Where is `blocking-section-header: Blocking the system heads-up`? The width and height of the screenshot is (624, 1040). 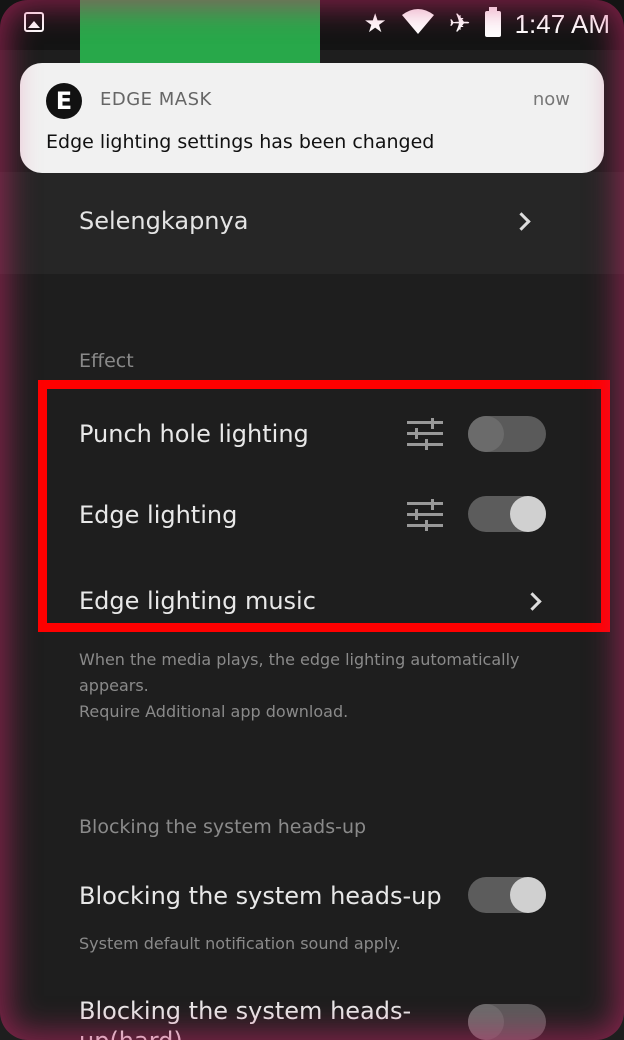 blocking-section-header: Blocking the system heads-up is located at coordinates (223, 827).